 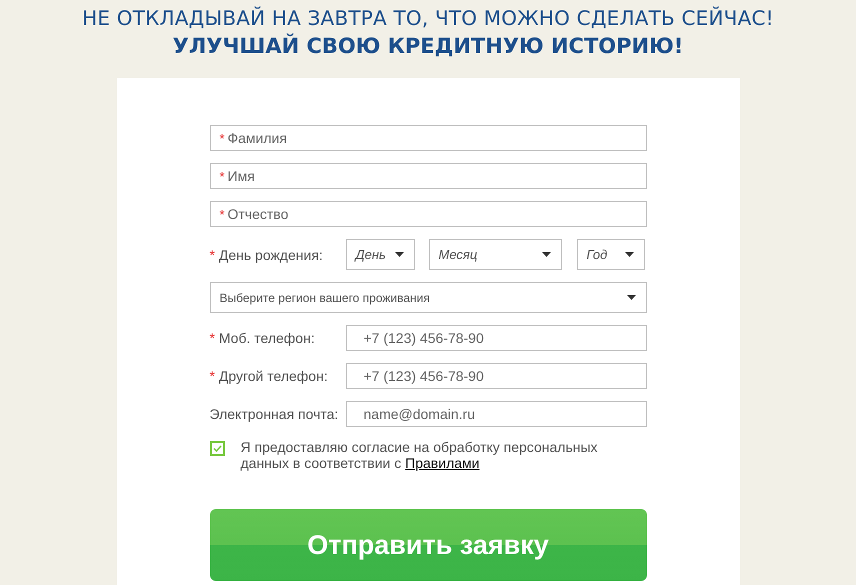 What do you see at coordinates (495, 254) in the screenshot?
I see `dropdown: Месяц` at bounding box center [495, 254].